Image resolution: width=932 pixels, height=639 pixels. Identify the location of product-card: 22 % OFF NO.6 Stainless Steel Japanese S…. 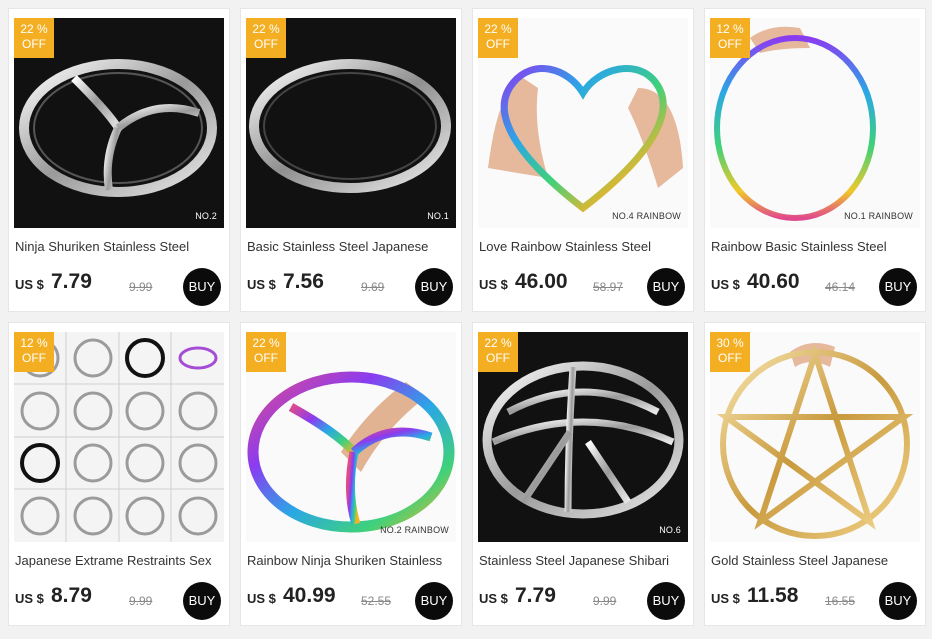
(583, 474).